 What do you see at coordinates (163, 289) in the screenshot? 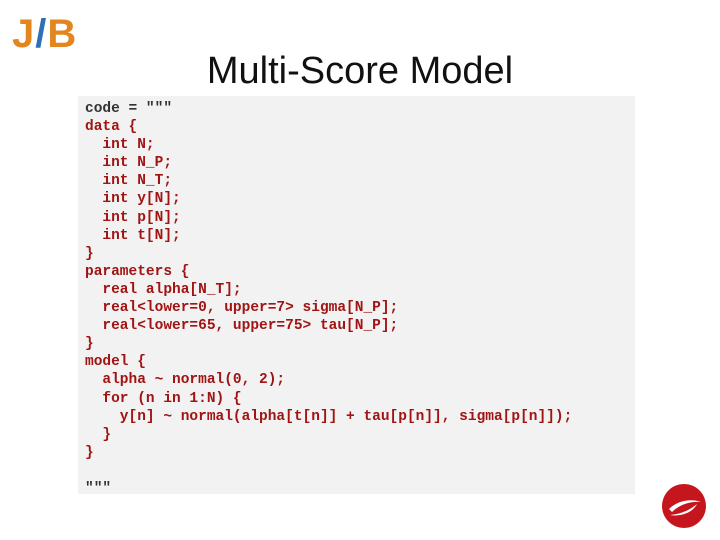
I see `code-line: real alpha[N_T];` at bounding box center [163, 289].